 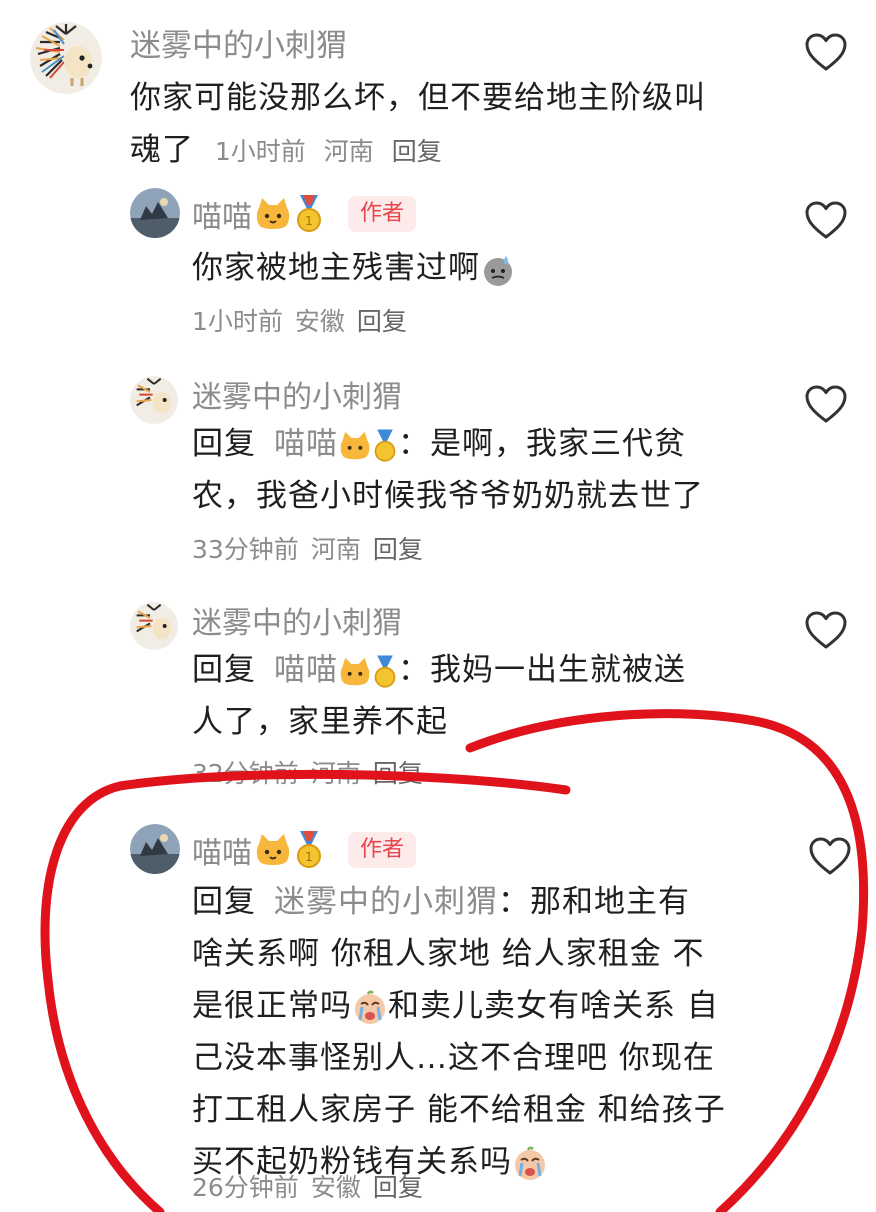 What do you see at coordinates (594, 902) in the screenshot?
I see `comment-text: ：那和地主有` at bounding box center [594, 902].